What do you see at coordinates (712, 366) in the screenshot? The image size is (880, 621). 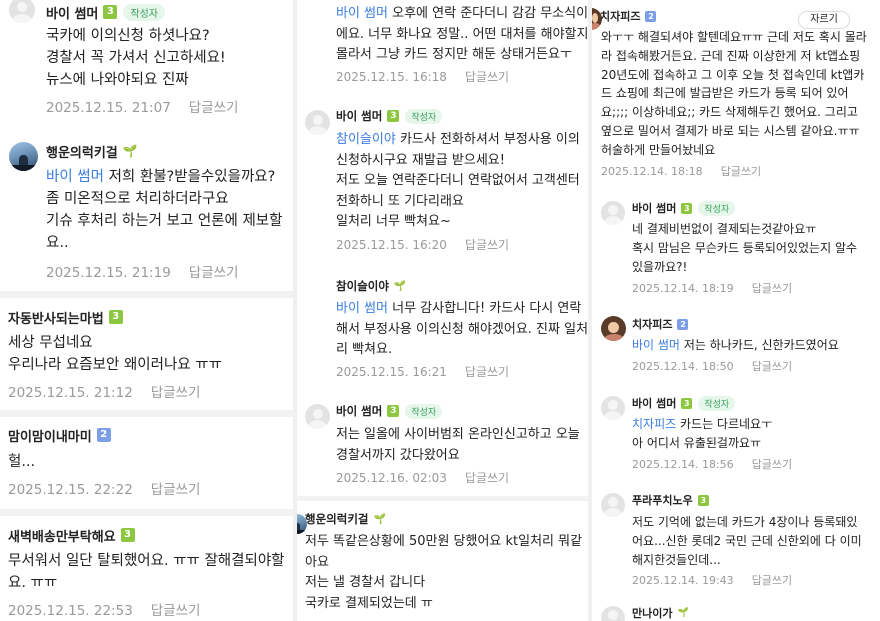 I see `comment-meta: 2025.12.14. 18:50 답글쓰기` at bounding box center [712, 366].